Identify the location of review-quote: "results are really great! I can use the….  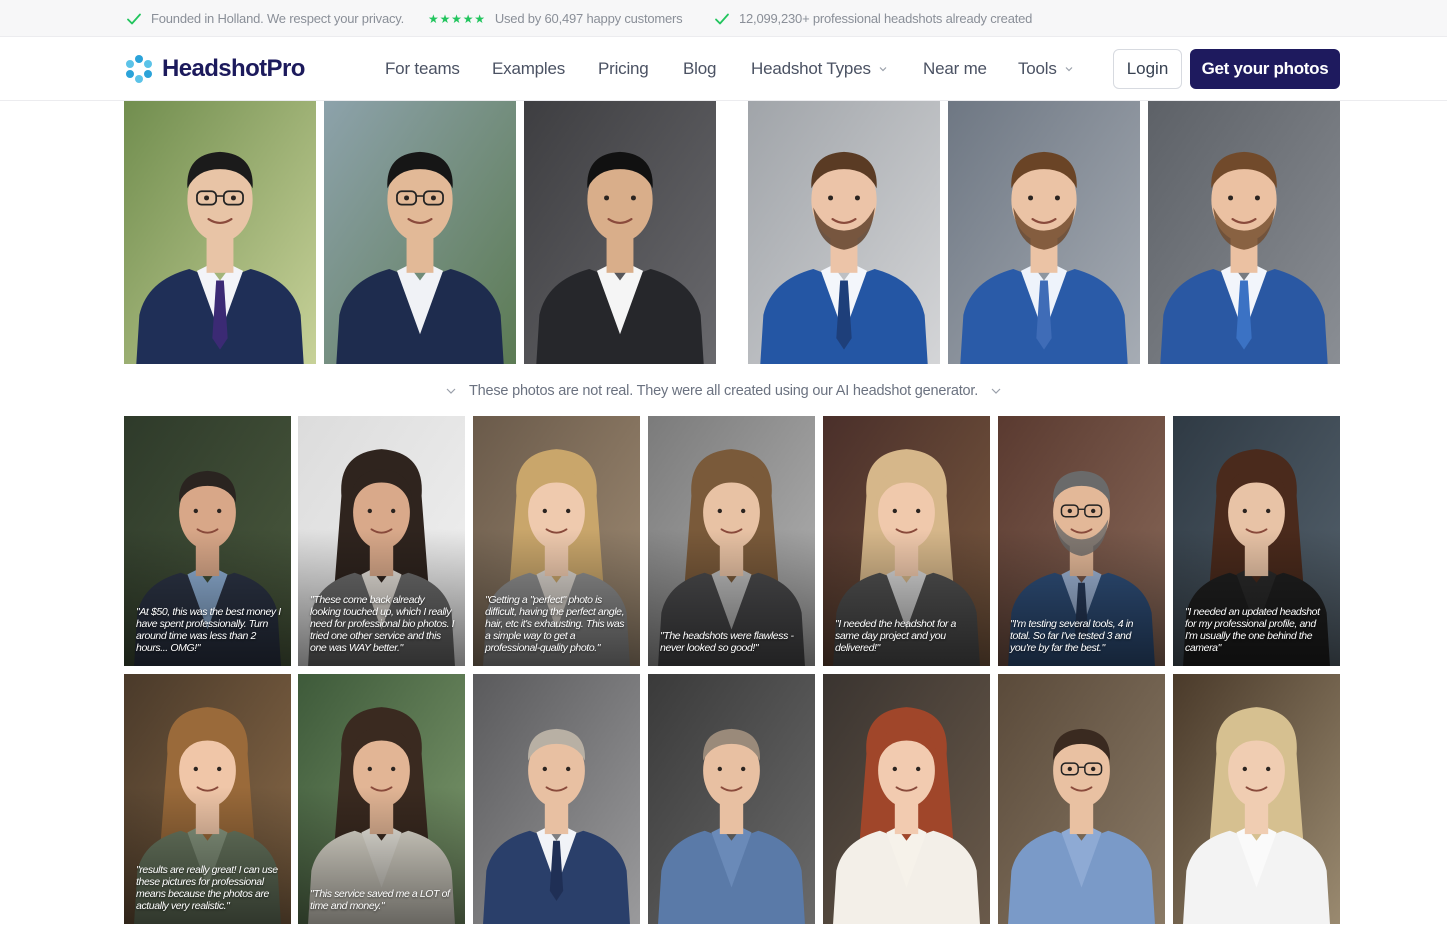
(207, 888).